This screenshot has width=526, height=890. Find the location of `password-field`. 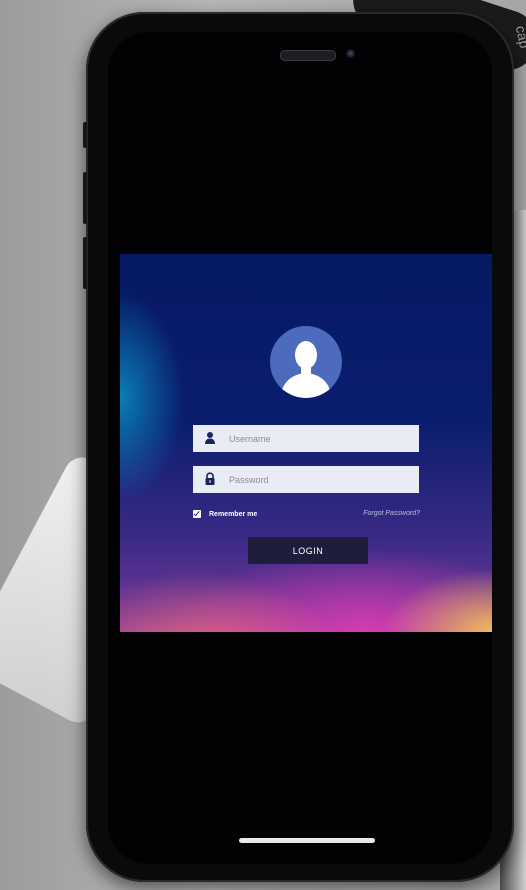

password-field is located at coordinates (306, 479).